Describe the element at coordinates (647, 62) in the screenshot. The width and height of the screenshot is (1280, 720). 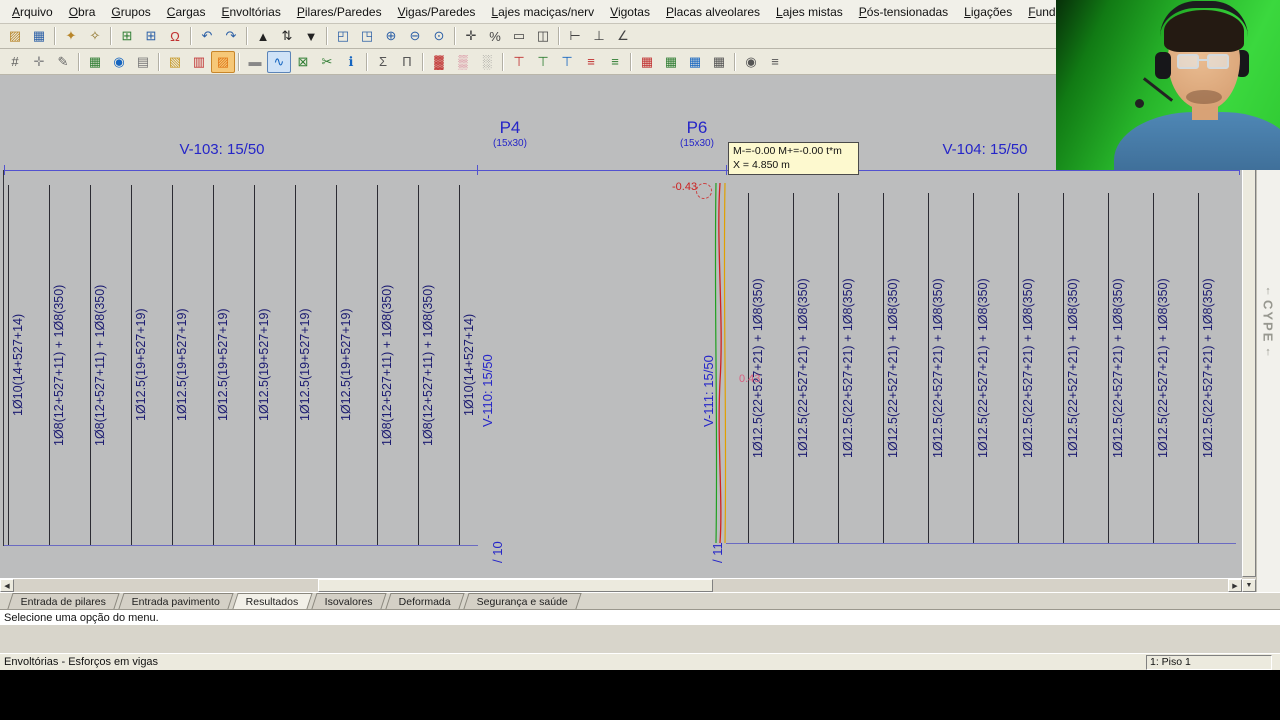
I see `grid-red-icon: ▦` at that location.